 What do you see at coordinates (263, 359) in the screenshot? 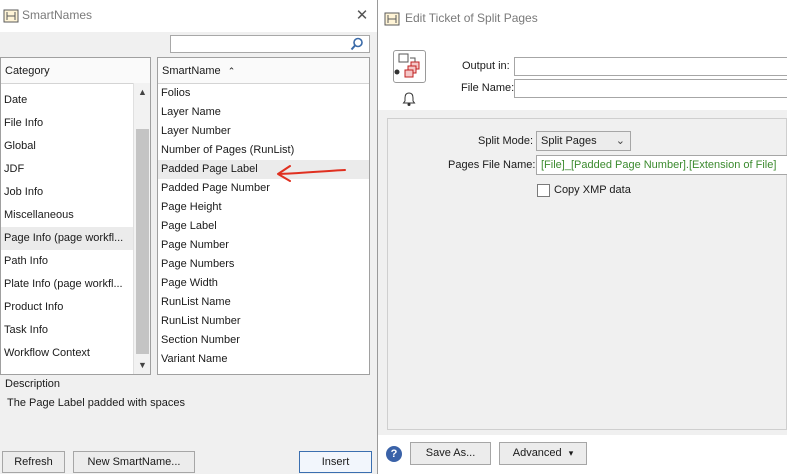
I see `smartname-item-variant-name: Variant Name` at bounding box center [263, 359].